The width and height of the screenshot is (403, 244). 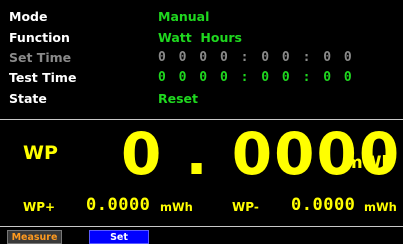 What do you see at coordinates (323, 205) in the screenshot?
I see `wp-minus-reading: 0.0000` at bounding box center [323, 205].